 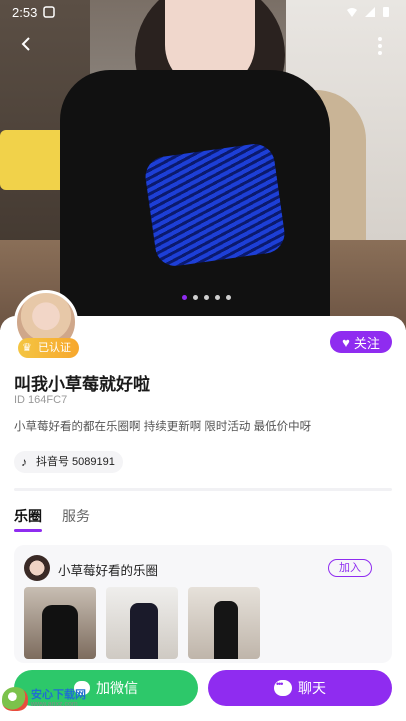 What do you see at coordinates (28, 519) in the screenshot?
I see `tab-lequan: 乐圈` at bounding box center [28, 519].